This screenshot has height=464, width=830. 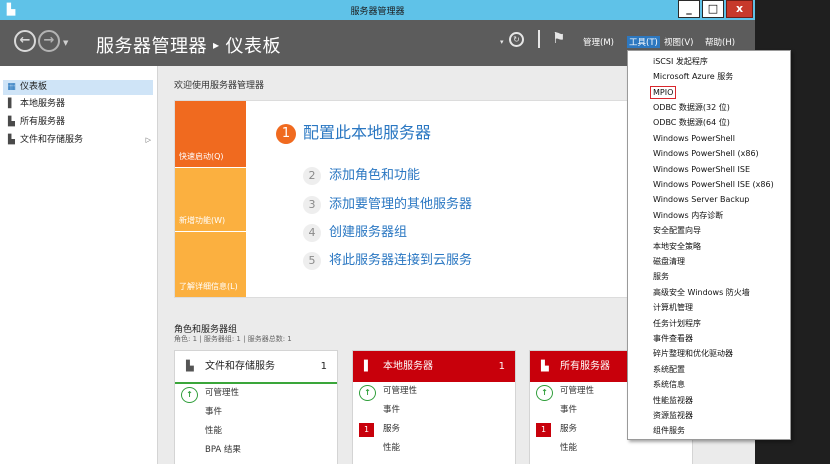 I want to click on menu-item-local-security-policy: 本地安全策略, so click(x=677, y=246).